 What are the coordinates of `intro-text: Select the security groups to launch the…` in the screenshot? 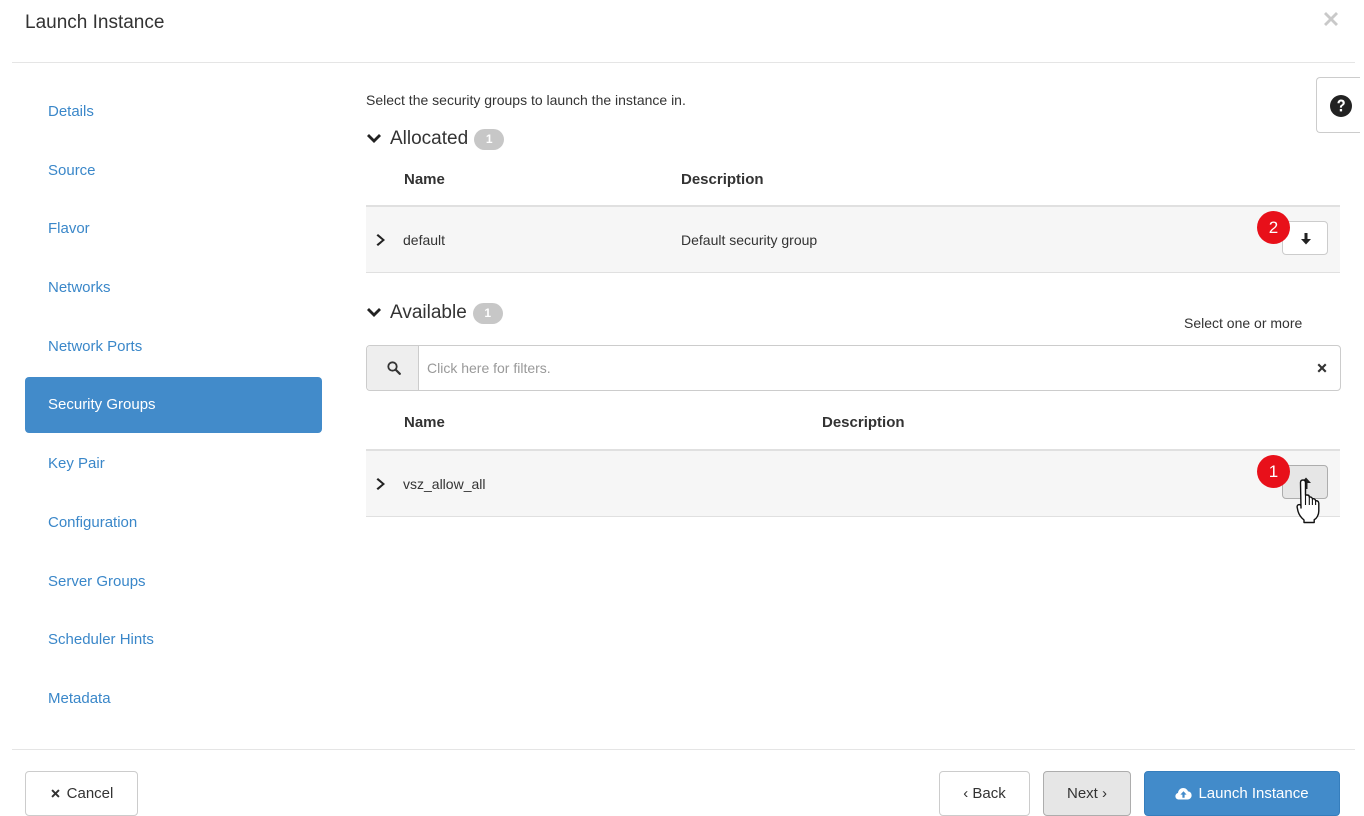 It's located at (526, 100).